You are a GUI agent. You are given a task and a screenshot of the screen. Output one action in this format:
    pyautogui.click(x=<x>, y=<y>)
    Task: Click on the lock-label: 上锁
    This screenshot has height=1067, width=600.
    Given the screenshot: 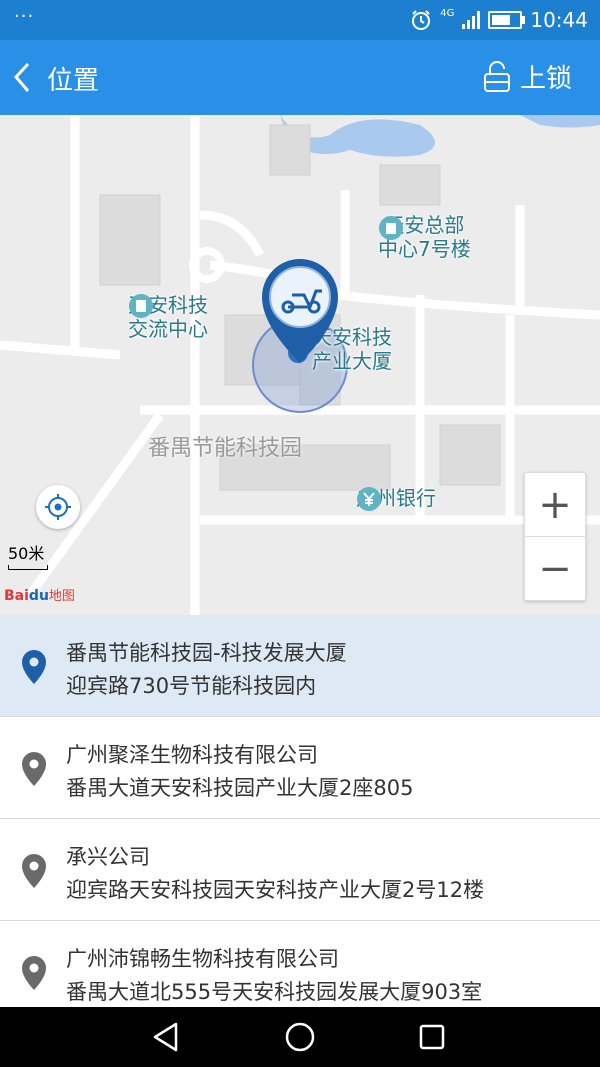 What is the action you would take?
    pyautogui.click(x=545, y=79)
    